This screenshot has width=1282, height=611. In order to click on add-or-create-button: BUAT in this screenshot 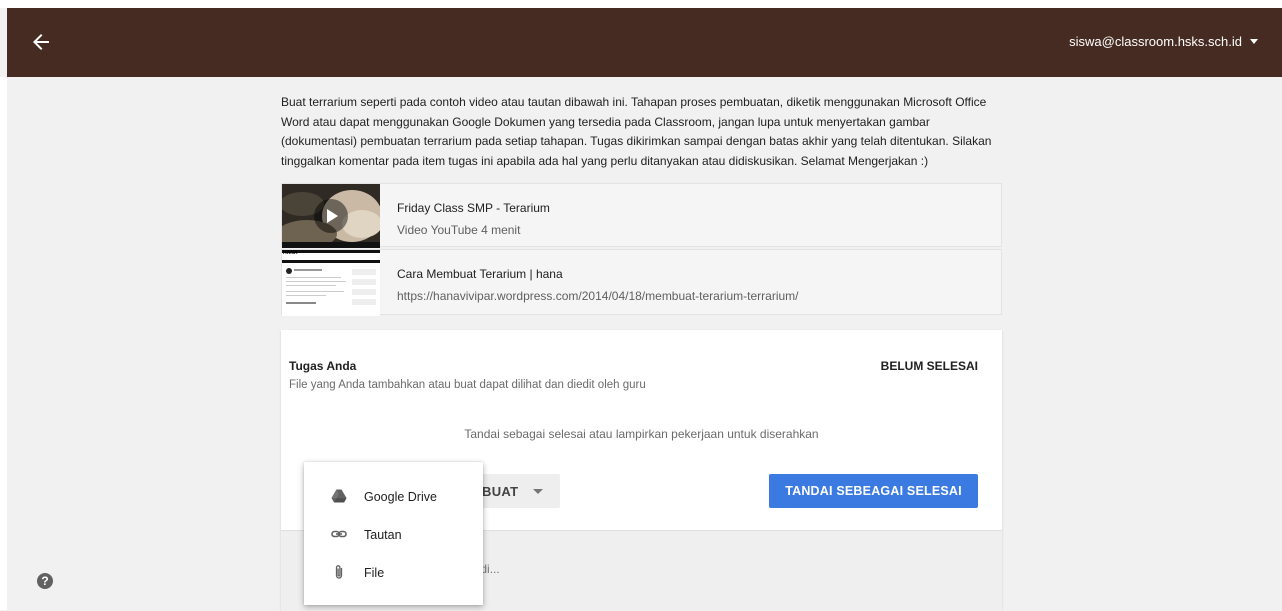, I will do `click(521, 491)`.